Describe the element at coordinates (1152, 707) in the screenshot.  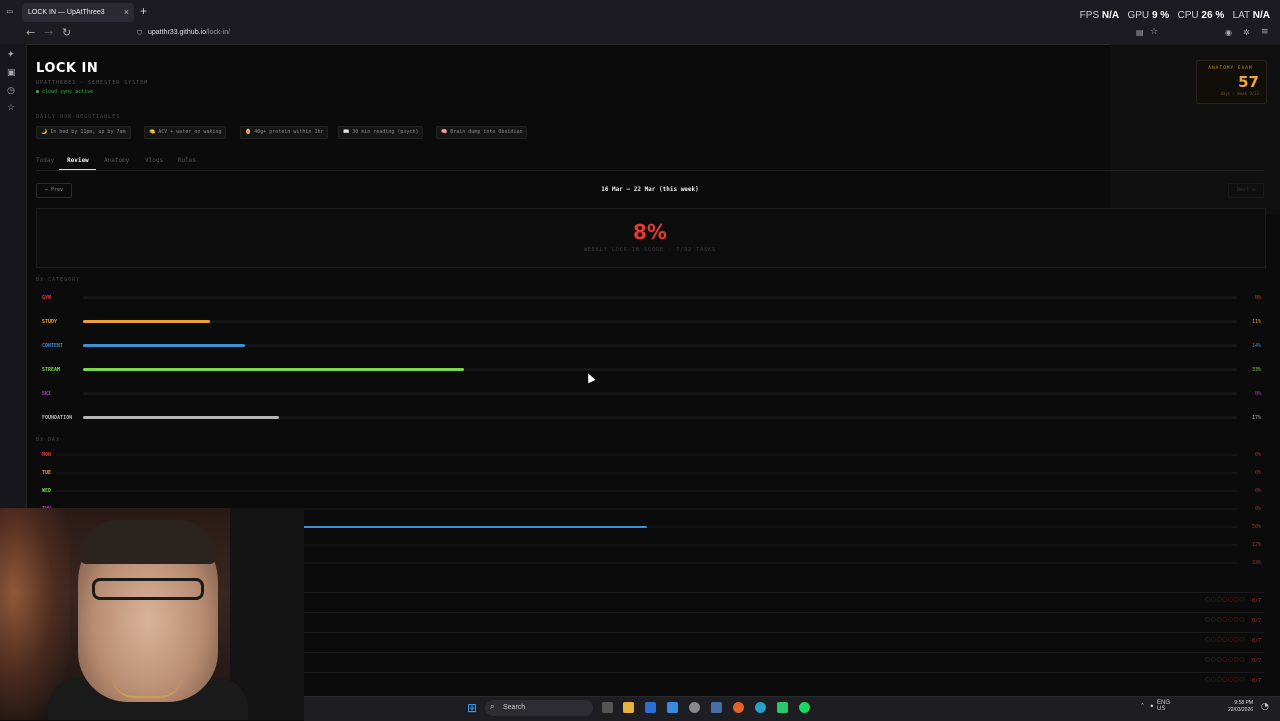
I see `microphone-icon: ●` at that location.